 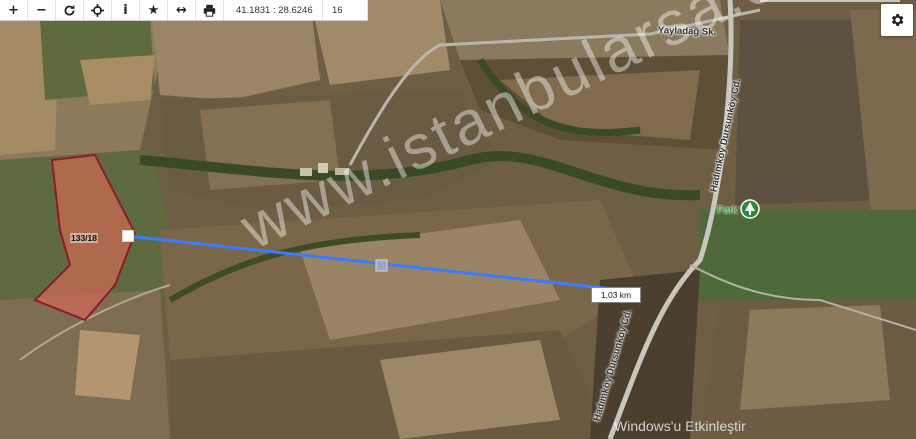 I want to click on zoom-out-icon: −, so click(x=41, y=10).